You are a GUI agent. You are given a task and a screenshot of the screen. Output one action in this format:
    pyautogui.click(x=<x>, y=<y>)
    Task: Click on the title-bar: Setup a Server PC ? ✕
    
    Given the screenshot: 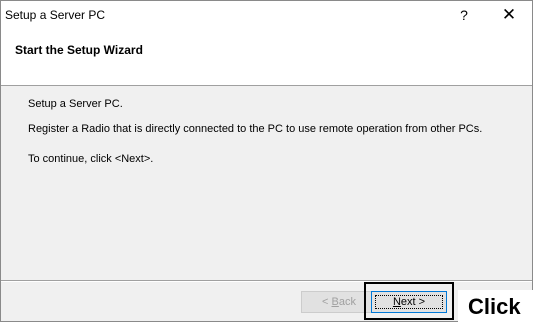 What is the action you would take?
    pyautogui.click(x=266, y=15)
    